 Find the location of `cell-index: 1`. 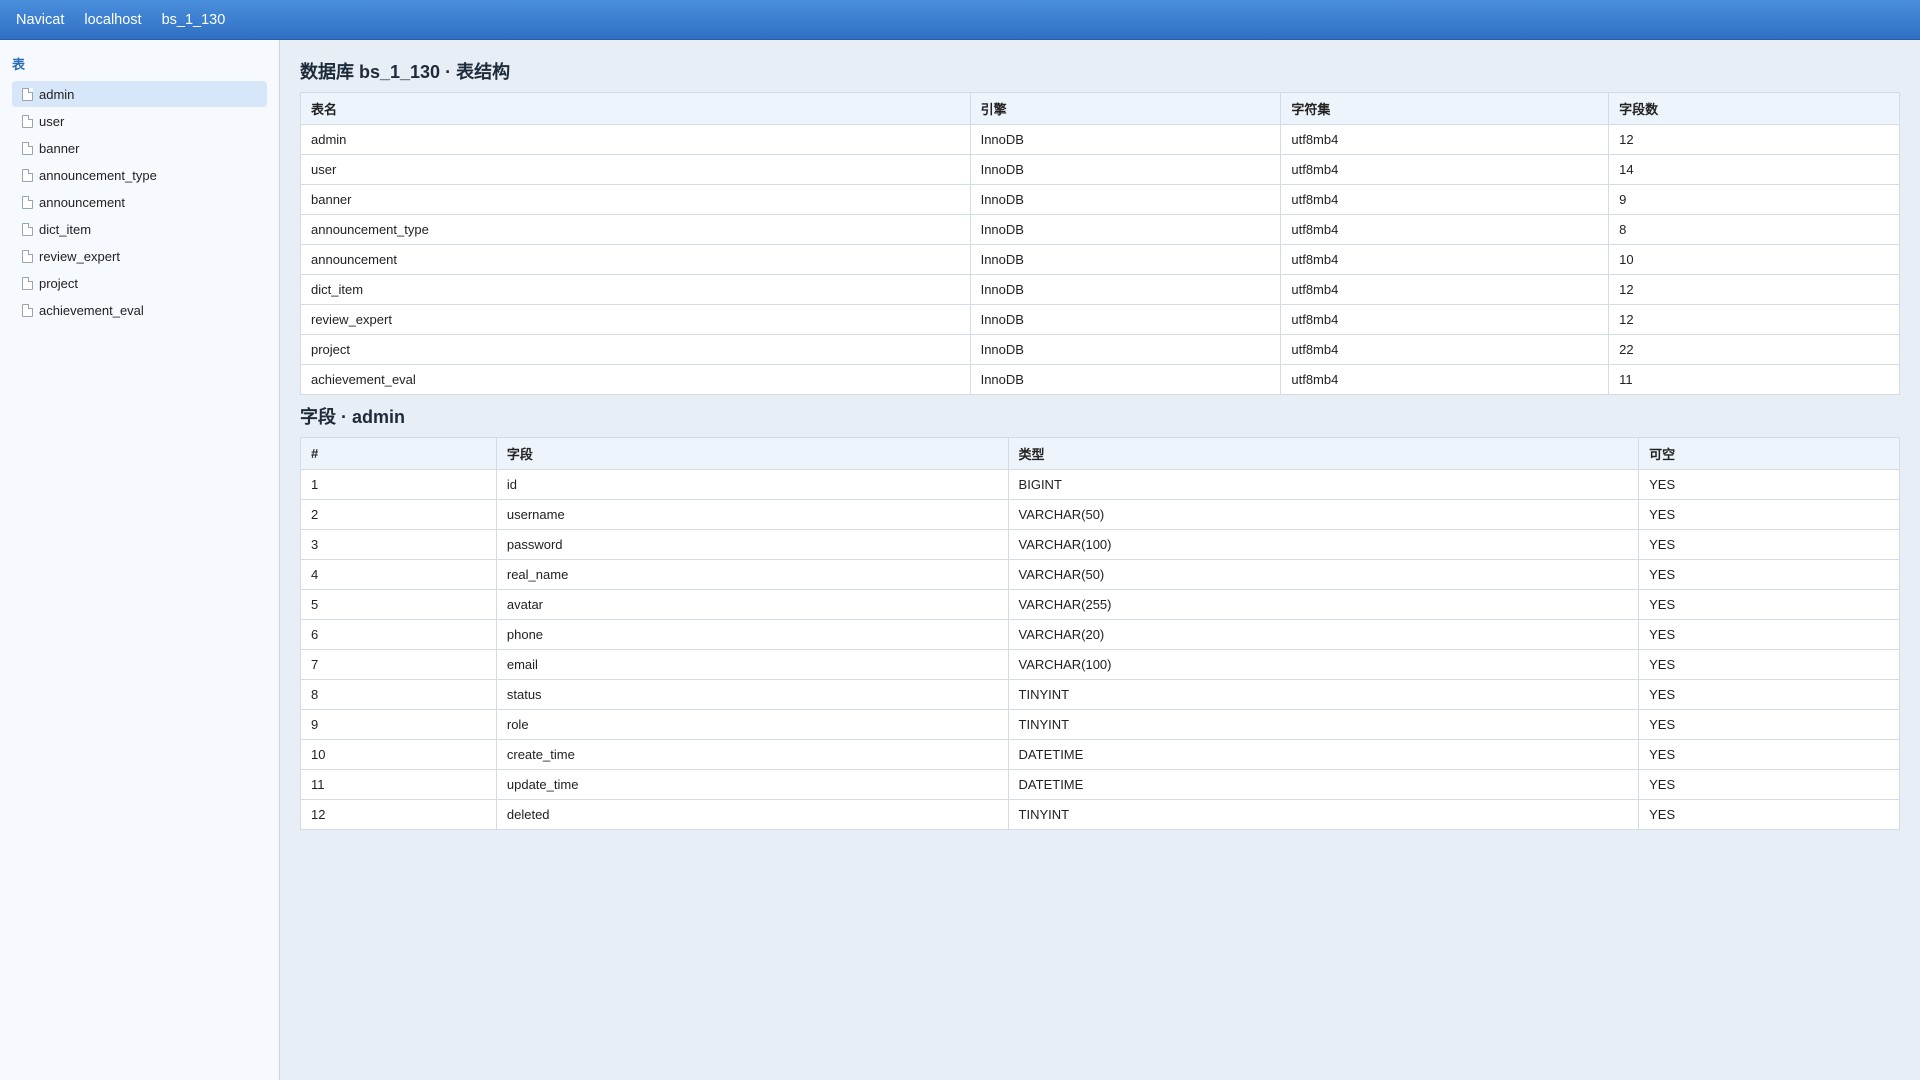

cell-index: 1 is located at coordinates (398, 484).